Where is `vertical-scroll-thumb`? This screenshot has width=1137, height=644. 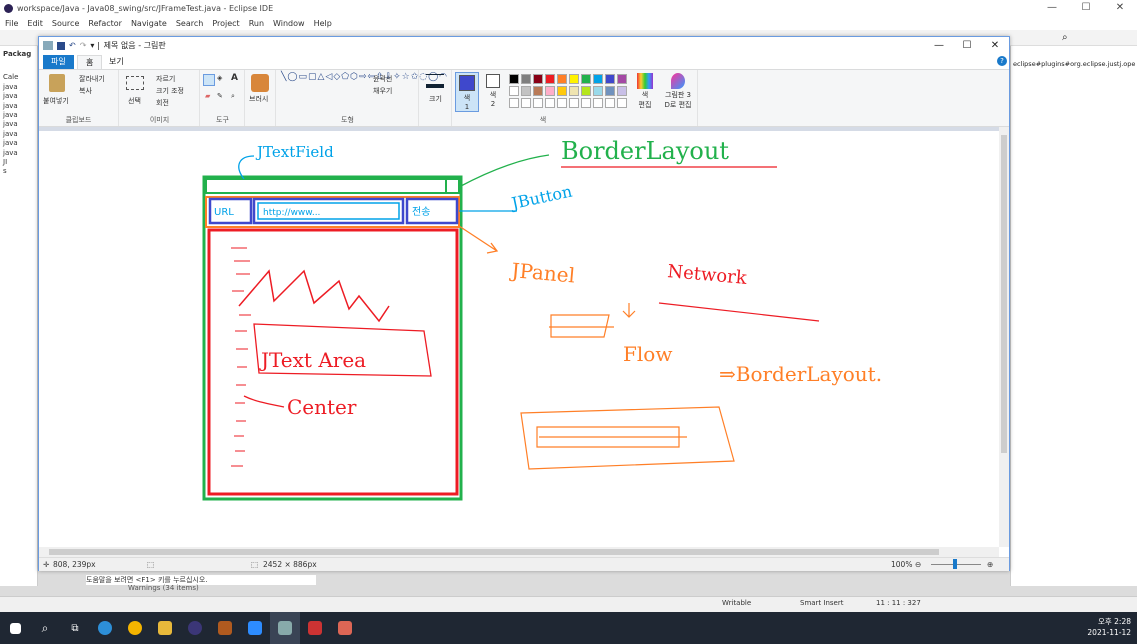
vertical-scroll-thumb is located at coordinates (1004, 294).